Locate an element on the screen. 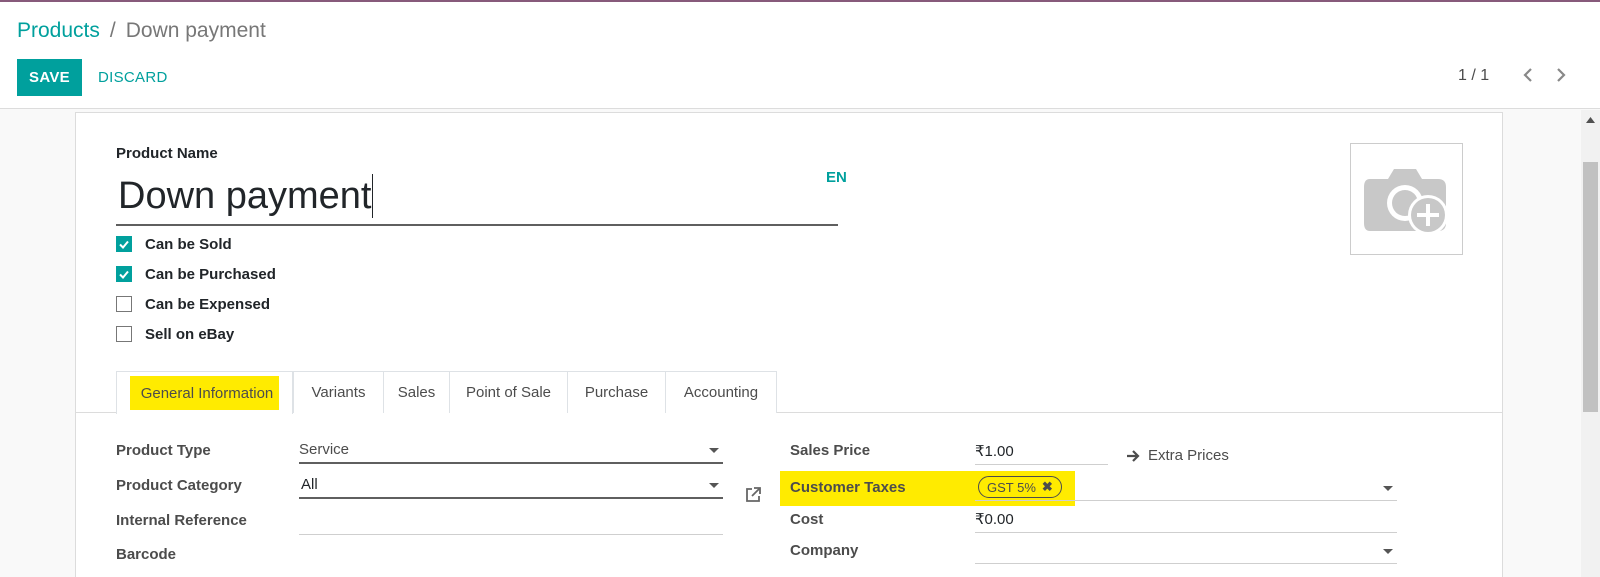 The height and width of the screenshot is (577, 1600). remove-tag-icon: ✖ is located at coordinates (1047, 487).